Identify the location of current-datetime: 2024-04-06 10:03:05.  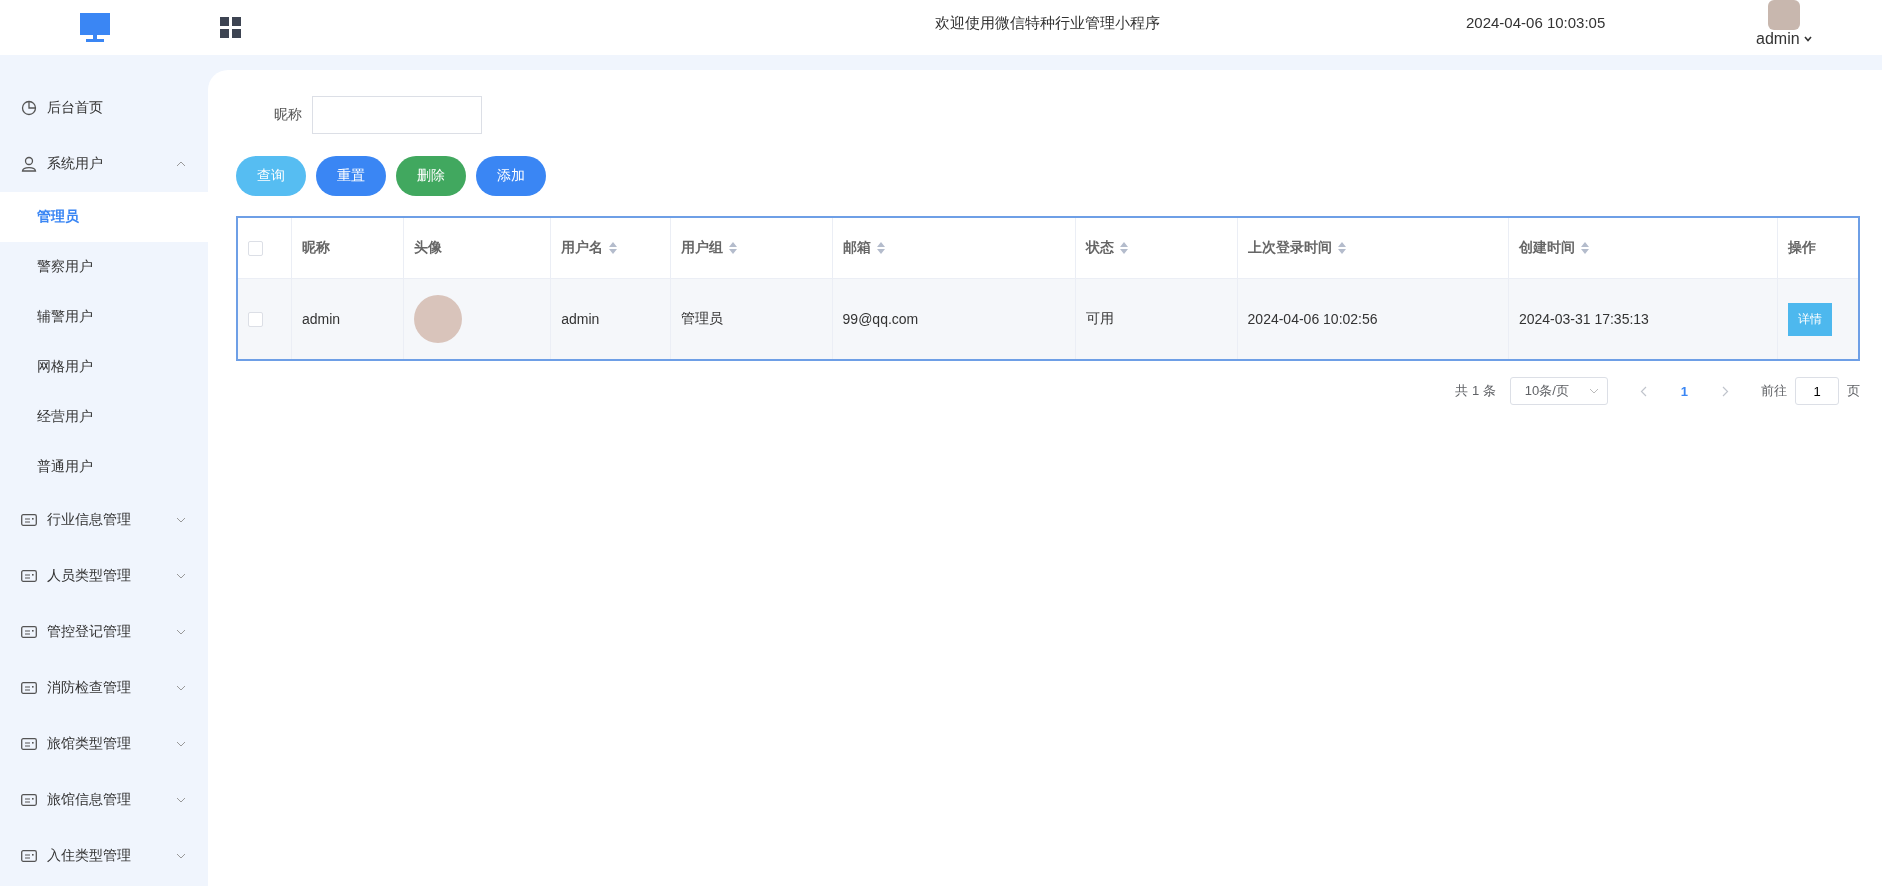
(1536, 22).